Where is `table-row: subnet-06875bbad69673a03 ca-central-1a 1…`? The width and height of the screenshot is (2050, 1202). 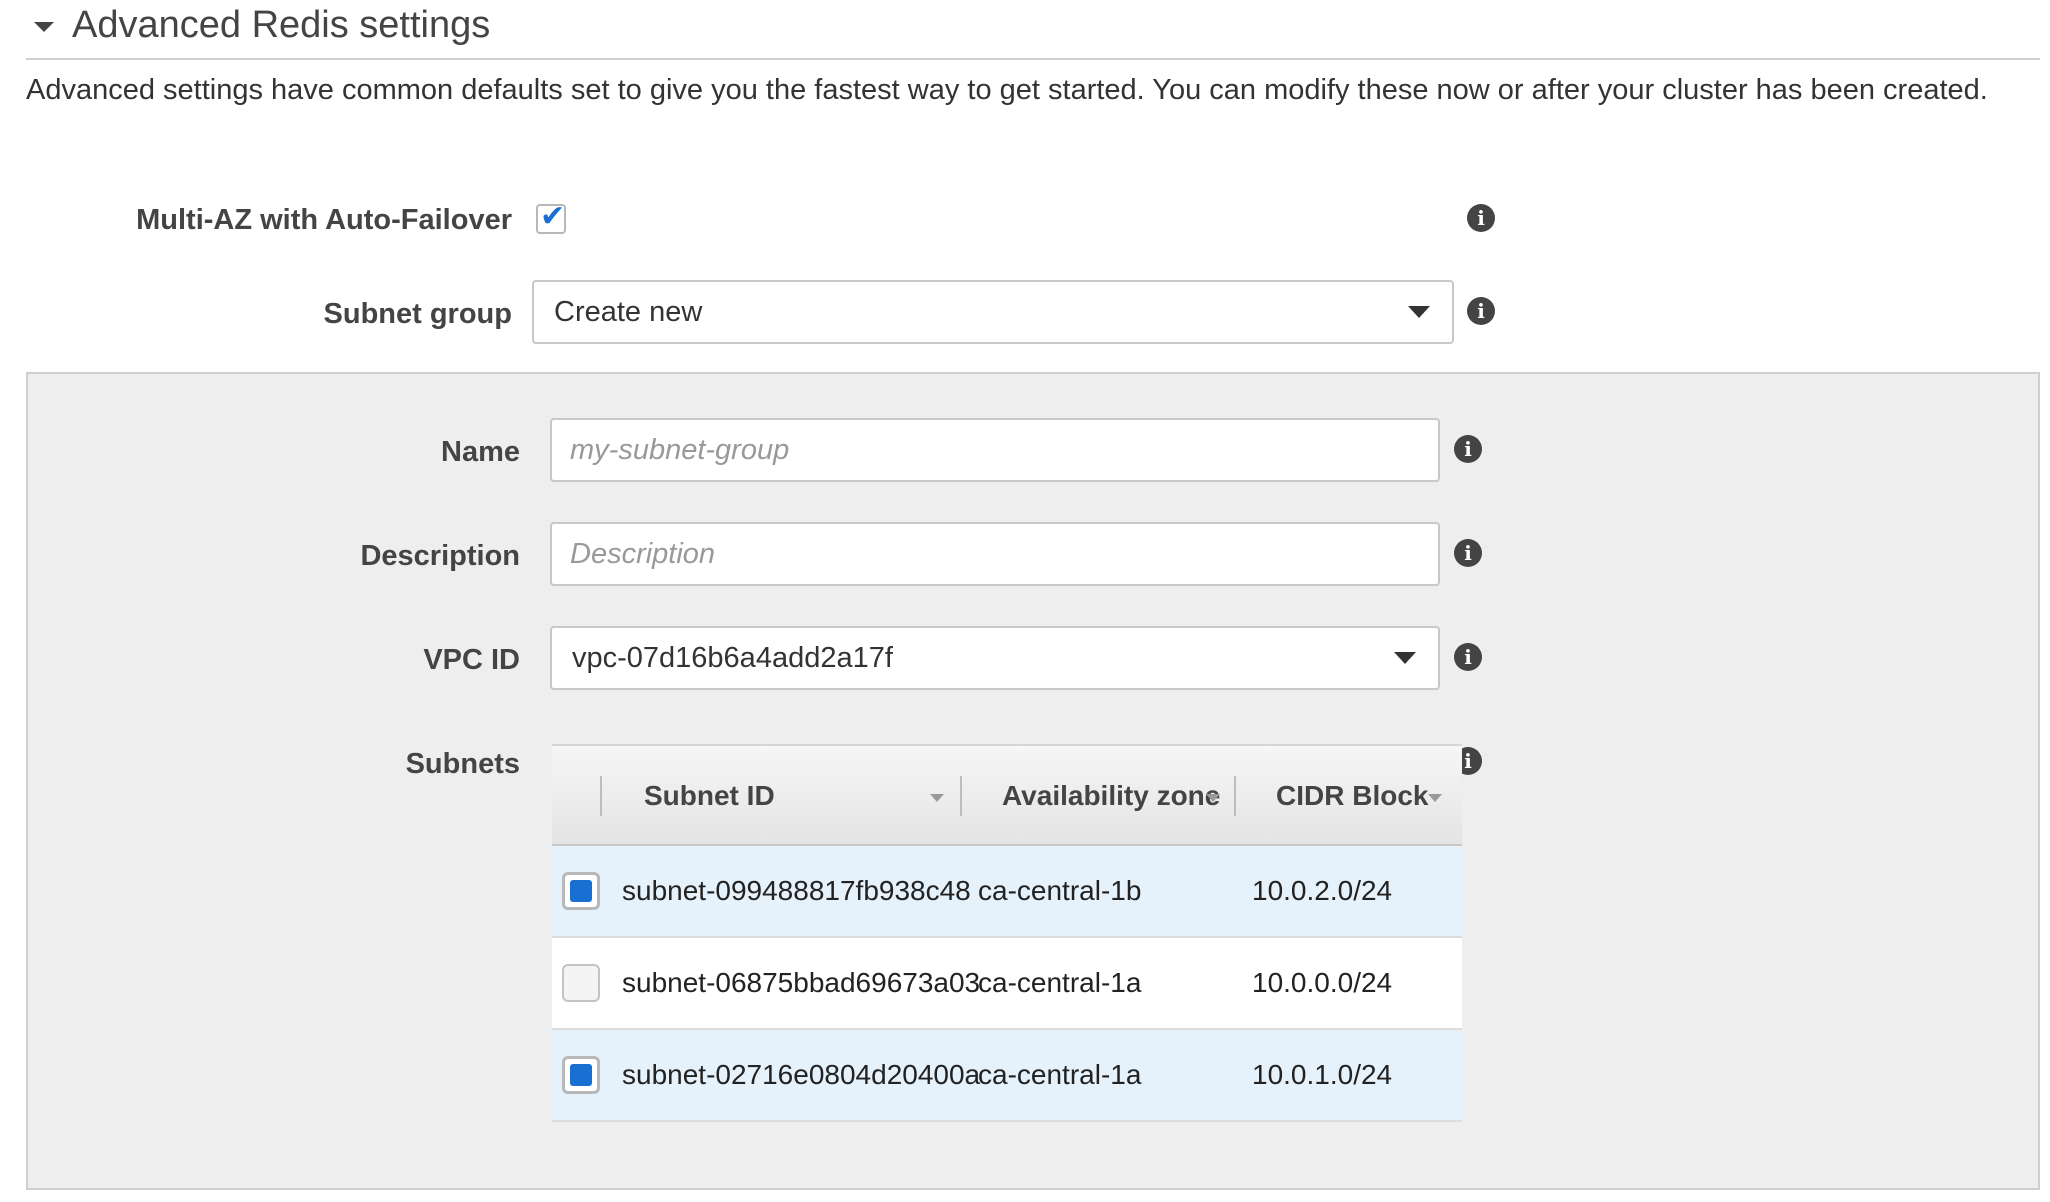
table-row: subnet-06875bbad69673a03 ca-central-1a 1… is located at coordinates (1007, 984).